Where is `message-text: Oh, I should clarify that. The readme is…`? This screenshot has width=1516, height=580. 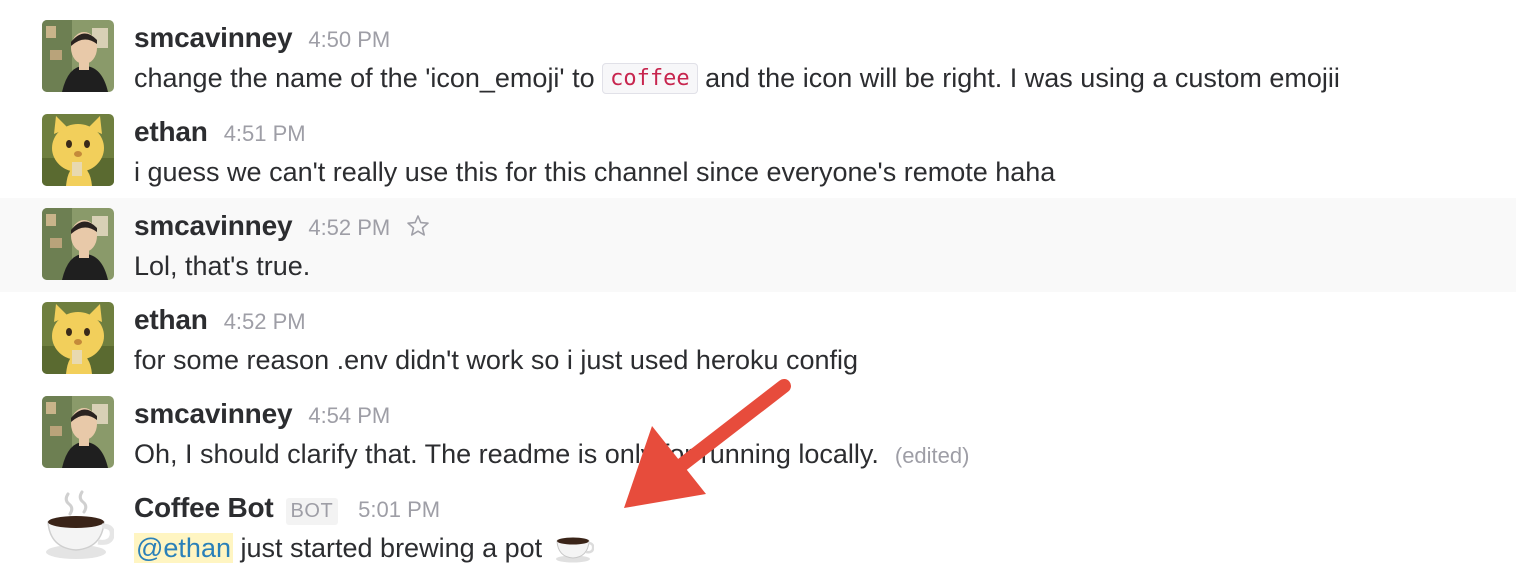
message-text: Oh, I should clarify that. The readme is… is located at coordinates (551, 455).